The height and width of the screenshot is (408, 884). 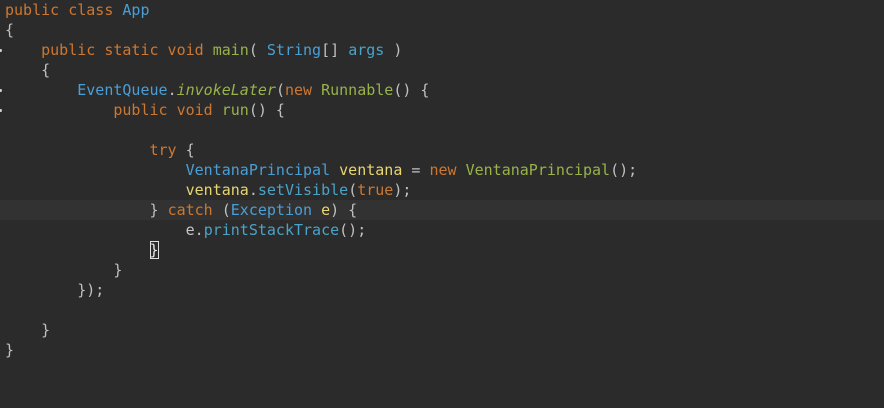 I want to click on code-token: });, so click(x=55, y=290).